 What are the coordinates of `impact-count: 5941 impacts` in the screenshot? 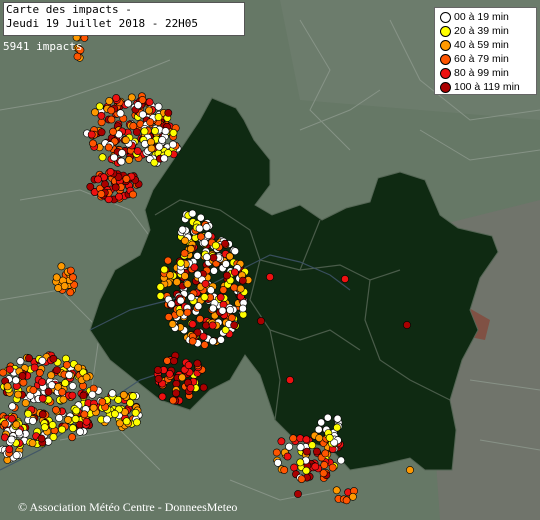 It's located at (43, 46).